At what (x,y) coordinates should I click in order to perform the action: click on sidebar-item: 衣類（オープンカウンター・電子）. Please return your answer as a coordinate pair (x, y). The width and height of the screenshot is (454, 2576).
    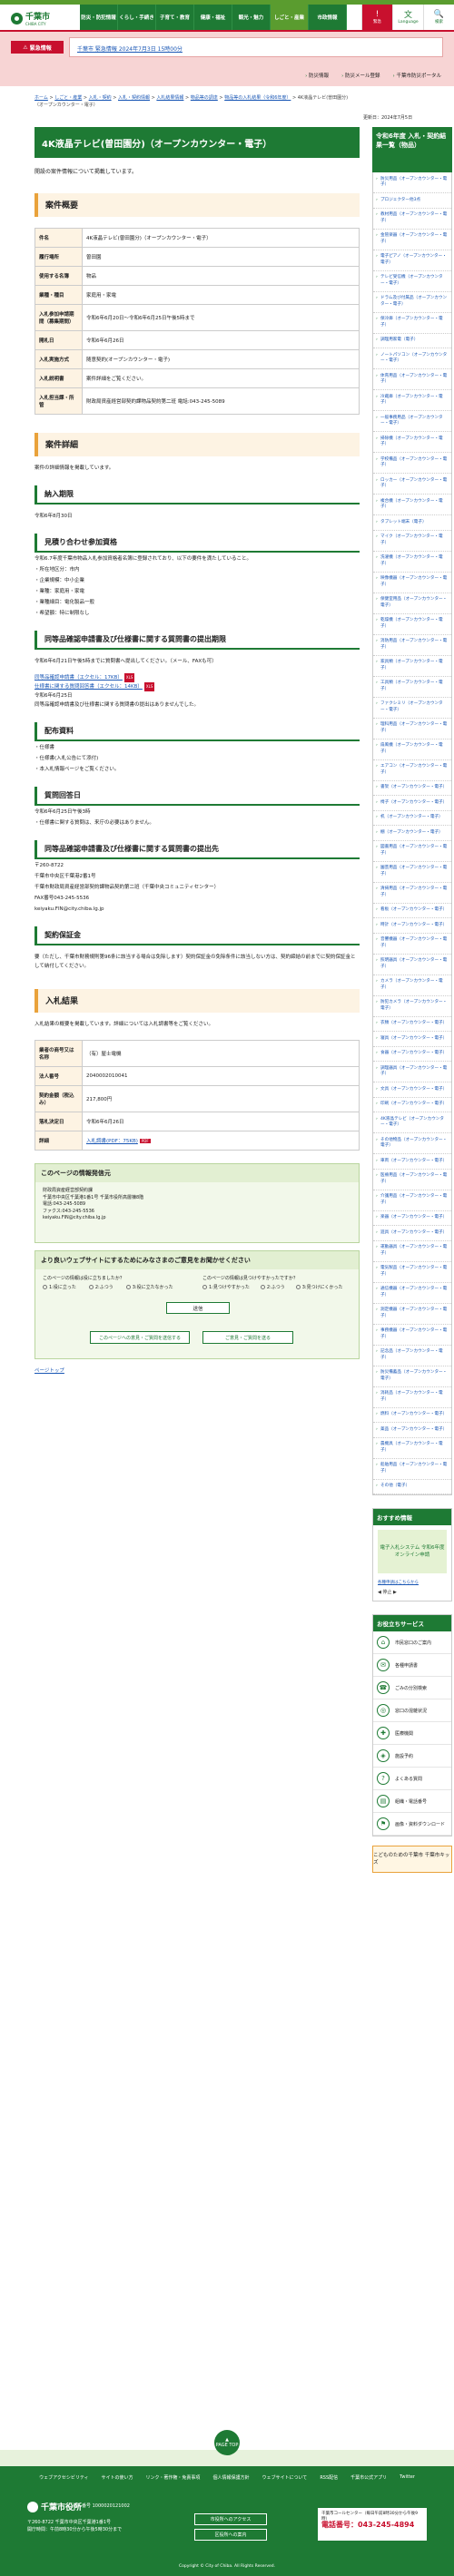
    Looking at the image, I should click on (412, 1024).